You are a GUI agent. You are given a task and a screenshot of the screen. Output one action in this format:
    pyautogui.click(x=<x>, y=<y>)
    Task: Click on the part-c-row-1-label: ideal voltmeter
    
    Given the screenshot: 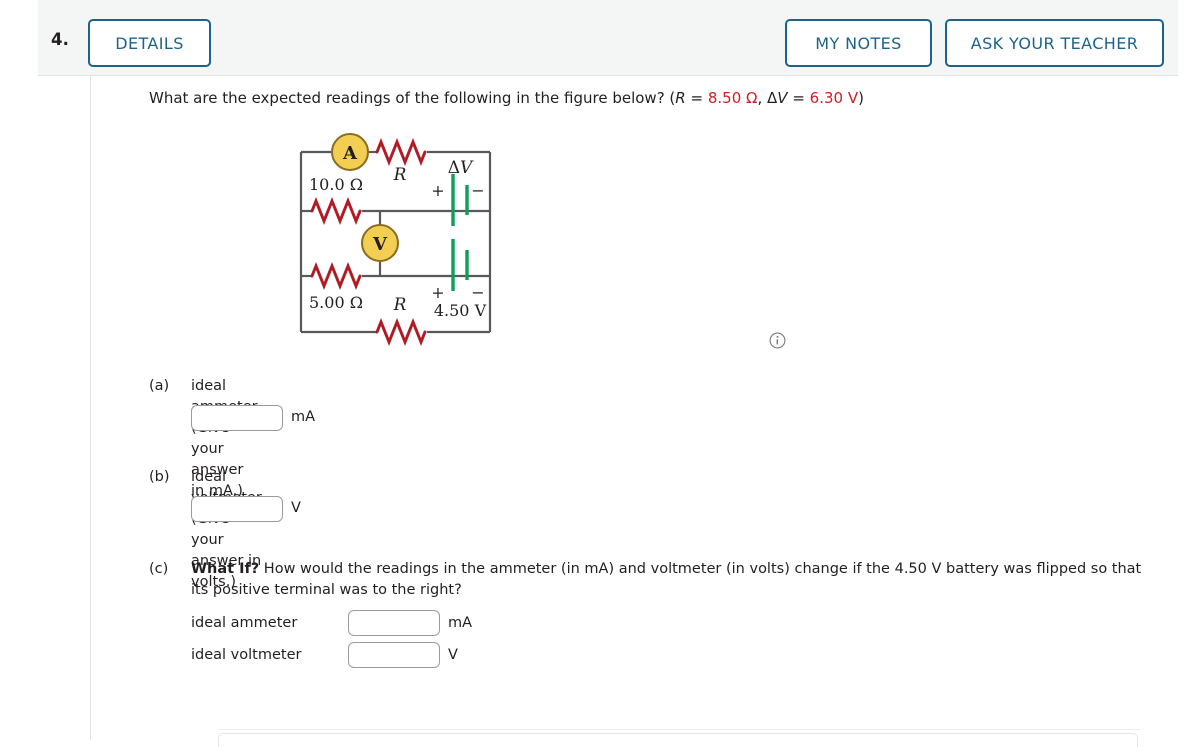 What is the action you would take?
    pyautogui.click(x=246, y=655)
    